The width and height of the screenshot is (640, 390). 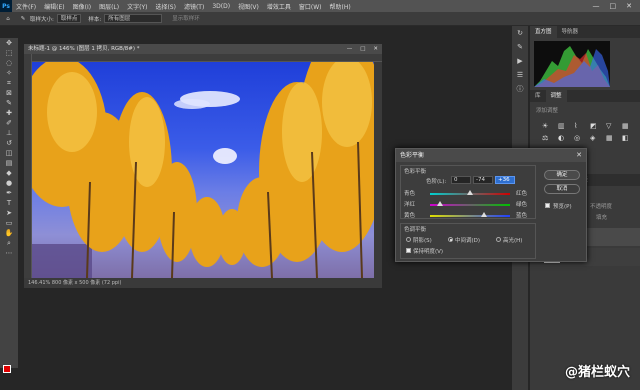 What do you see at coordinates (109, 6) in the screenshot?
I see `menu-layer: 图层(L)` at bounding box center [109, 6].